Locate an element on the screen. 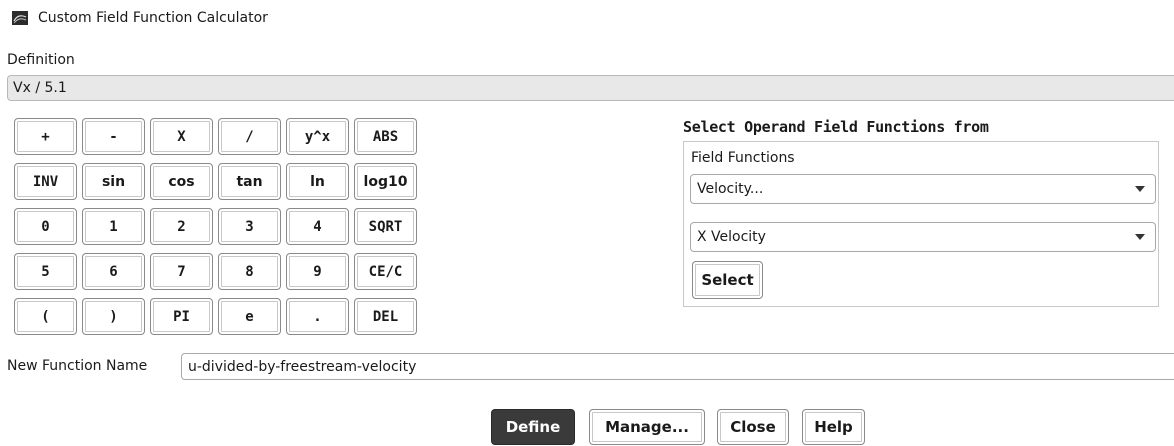 Image resolution: width=1174 pixels, height=446 pixels. key-cos: cos is located at coordinates (181, 181).